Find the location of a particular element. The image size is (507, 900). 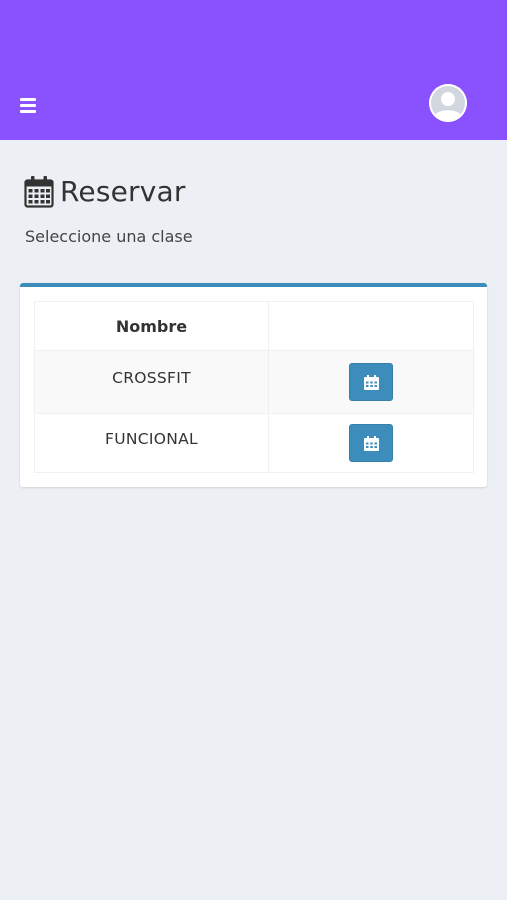

reserve-funcional-button is located at coordinates (371, 443).